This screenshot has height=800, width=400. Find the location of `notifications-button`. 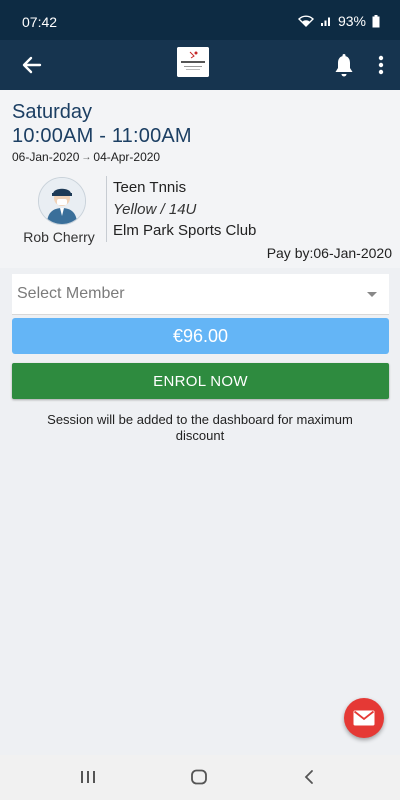

notifications-button is located at coordinates (344, 66).